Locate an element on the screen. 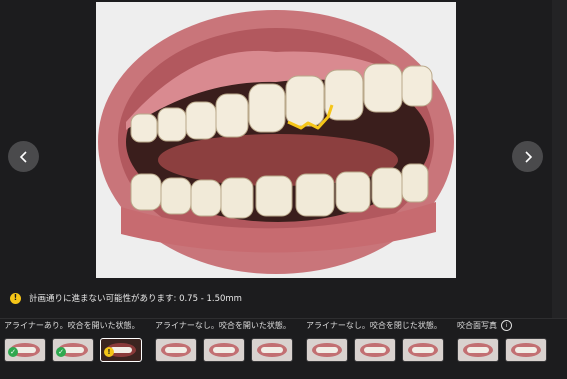  photo-thumbnail-selected: ! is located at coordinates (121, 350).